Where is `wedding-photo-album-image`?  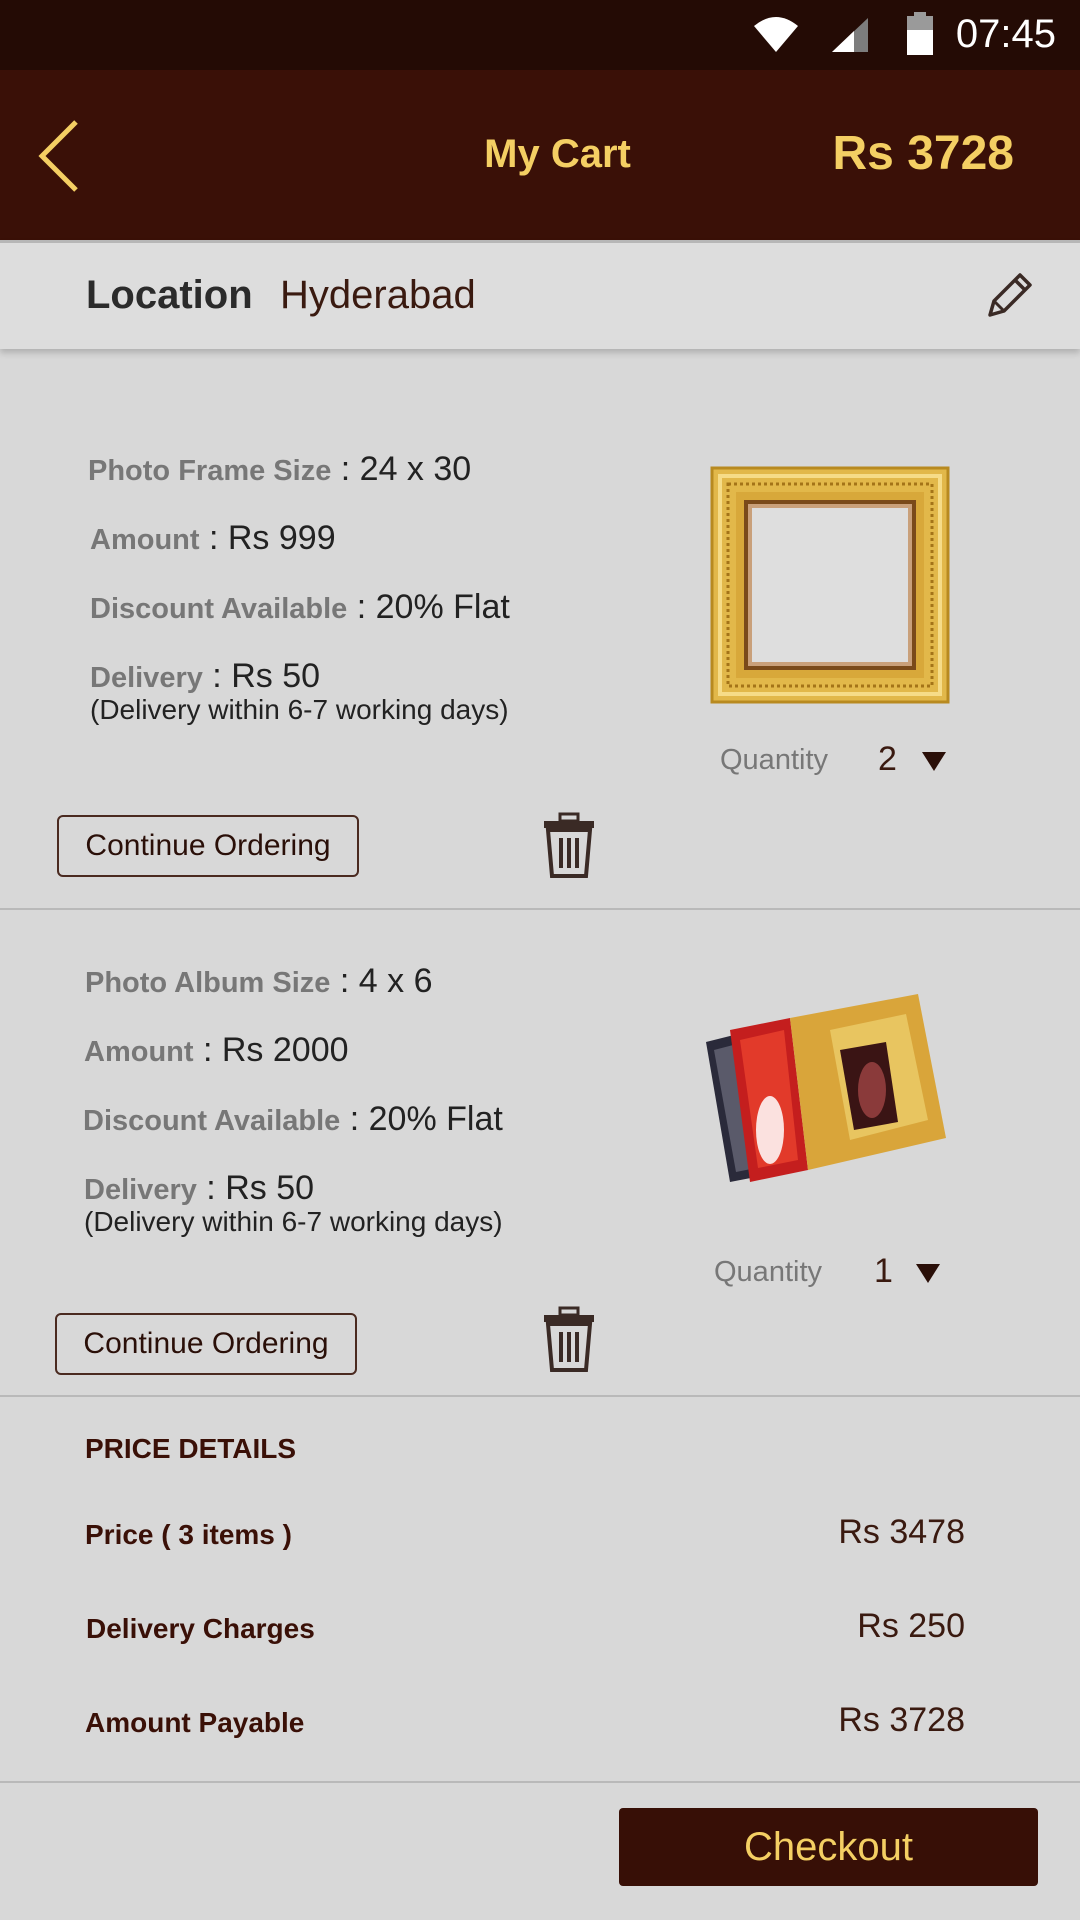
wedding-photo-album-image is located at coordinates (826, 1088).